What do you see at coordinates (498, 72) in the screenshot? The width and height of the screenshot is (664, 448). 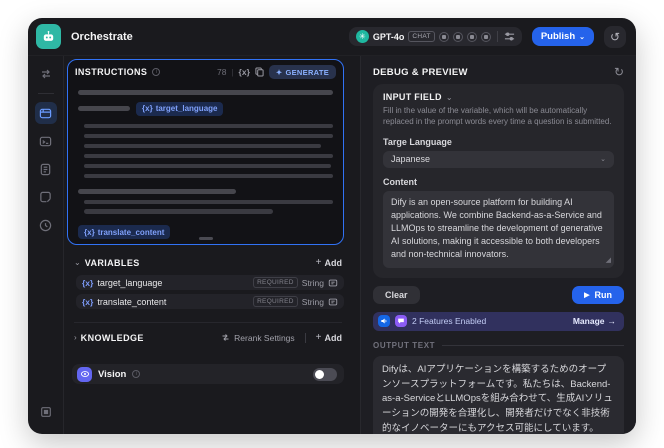 I see `debug-header: DEBUG & PREVIEW ↻` at bounding box center [498, 72].